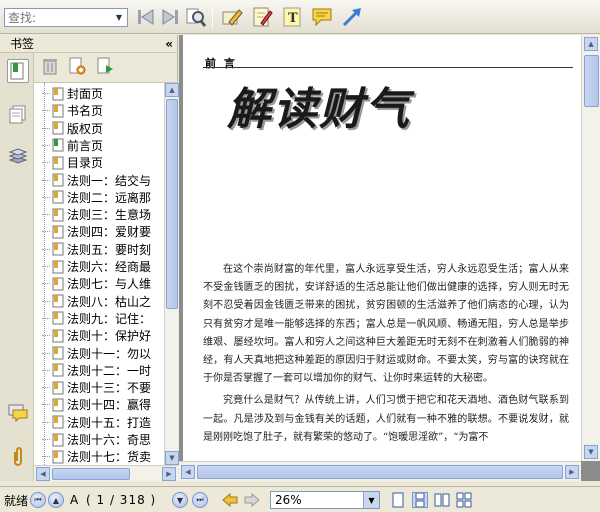  Describe the element at coordinates (352, 17) in the screenshot. I see `arrow-button` at that location.